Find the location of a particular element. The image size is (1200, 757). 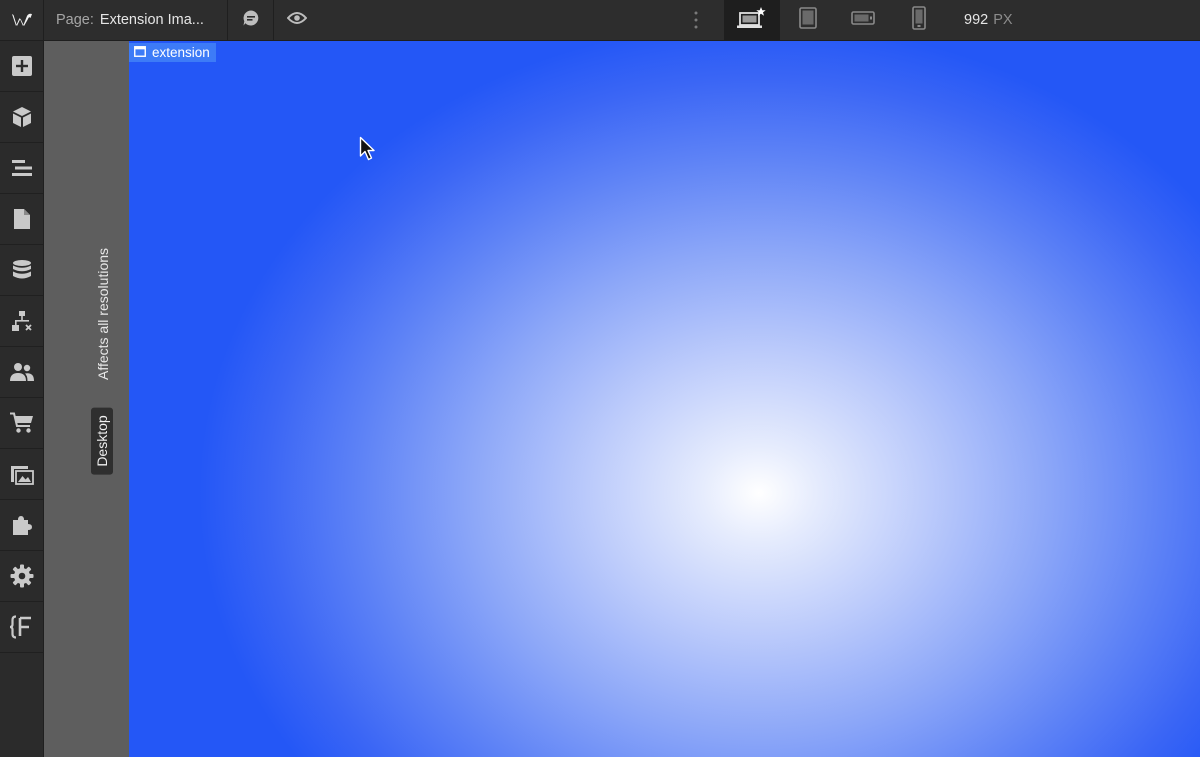

variables-button is located at coordinates (21, 627).